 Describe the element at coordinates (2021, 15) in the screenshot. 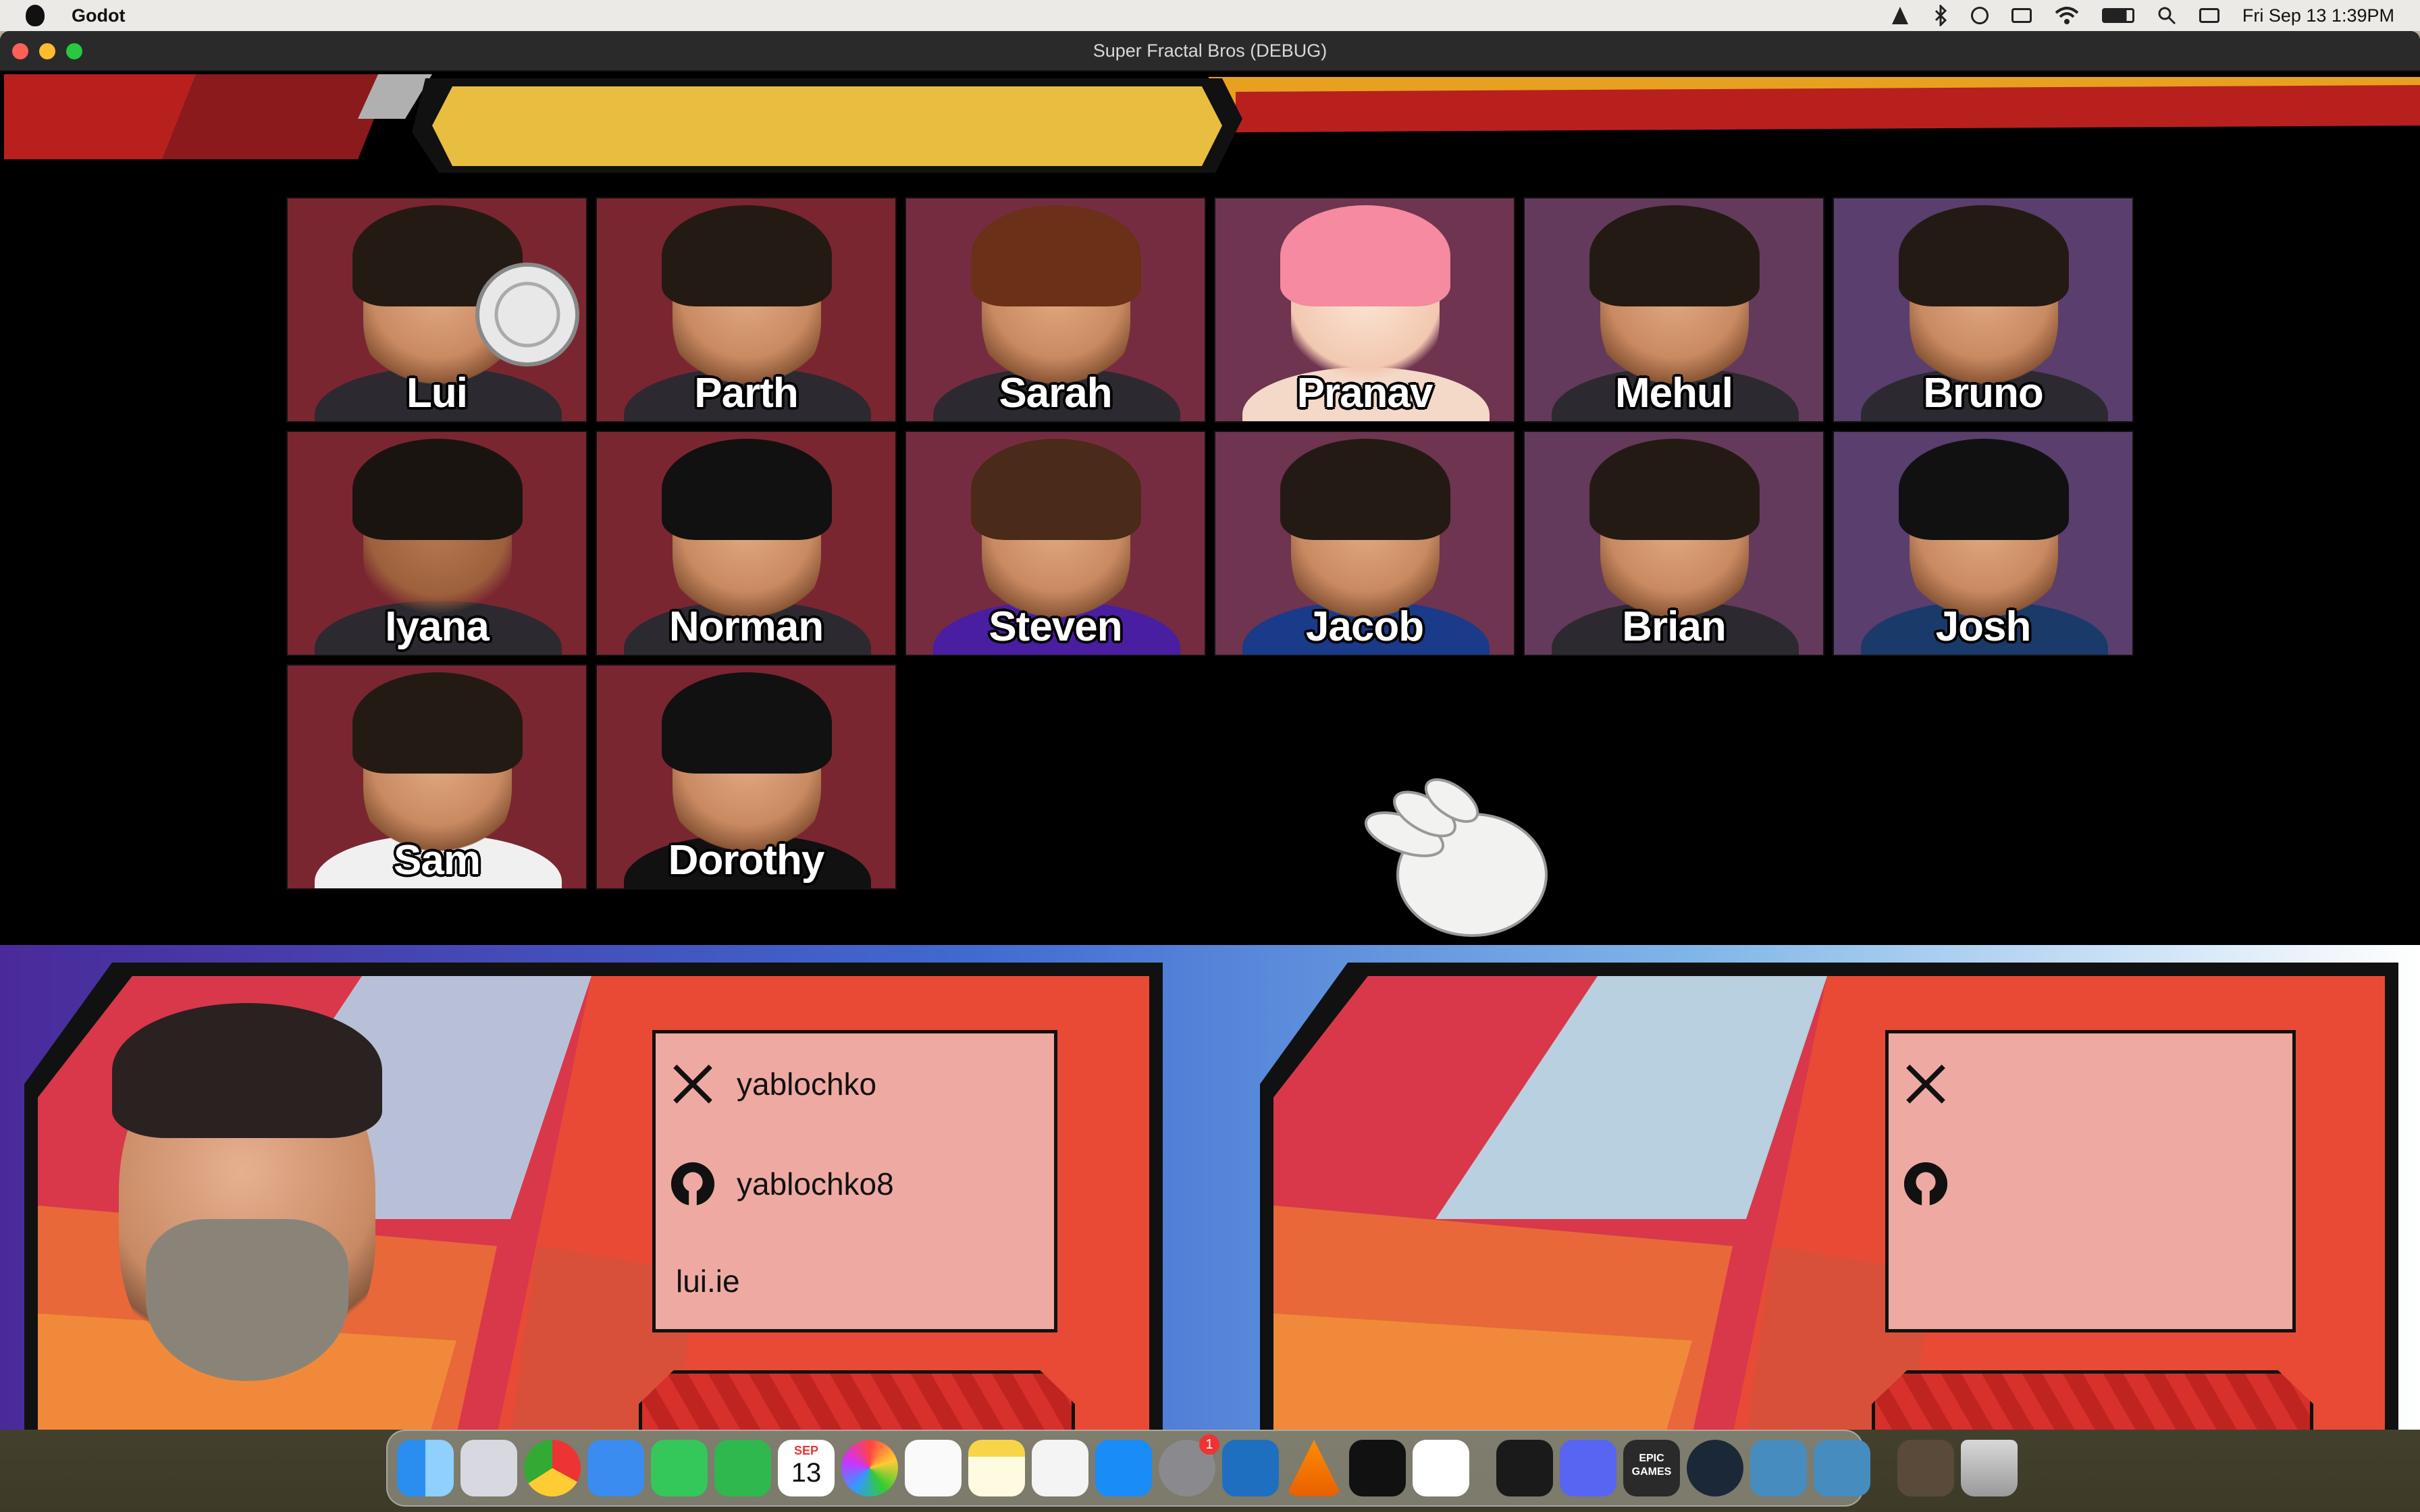

I see `screen-mirror-icon` at that location.